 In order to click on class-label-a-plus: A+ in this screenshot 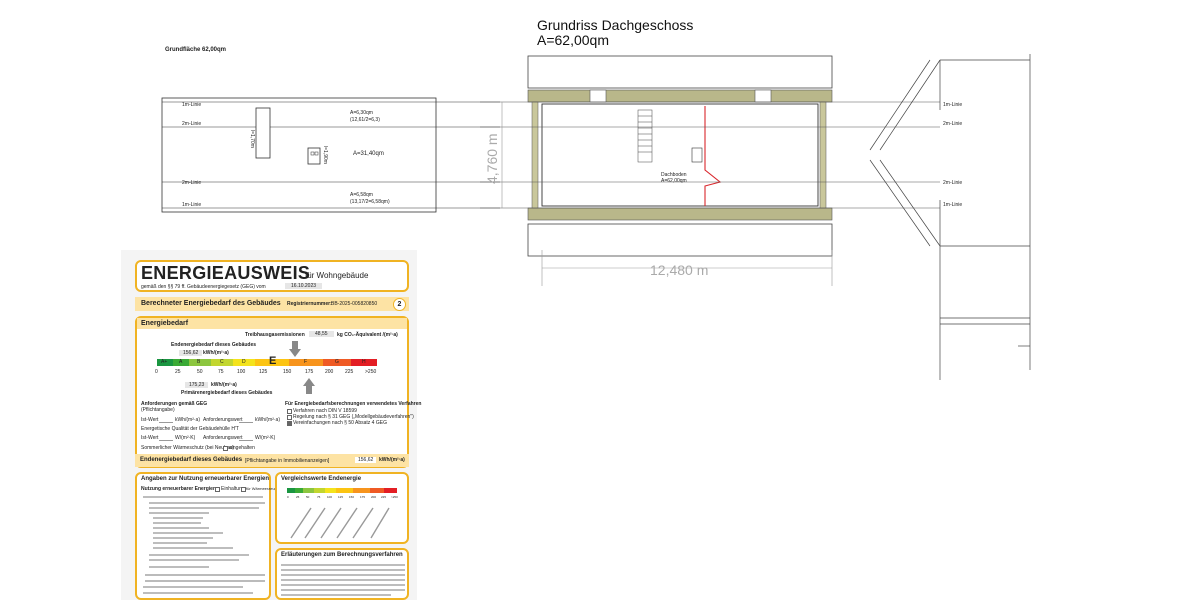, I will do `click(164, 362)`.